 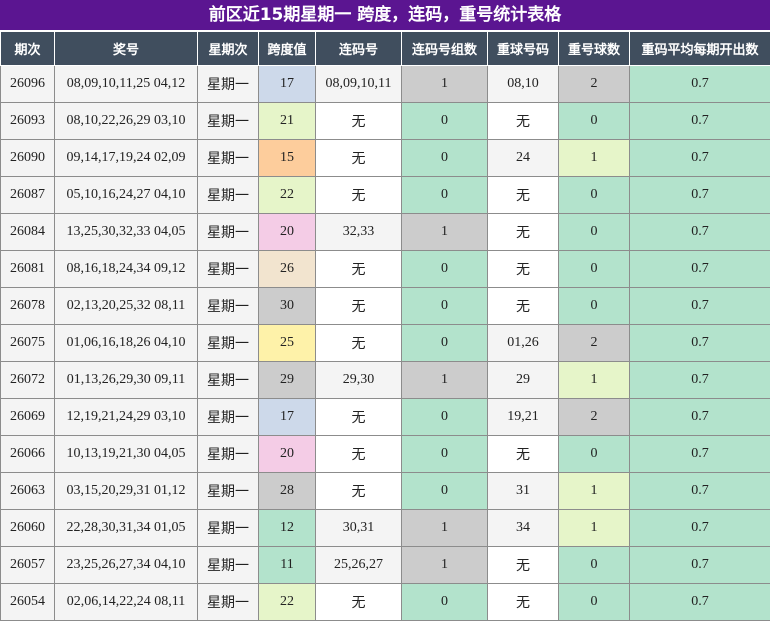 I want to click on table-row: 2608705,10,16,24,27 04,10星期一22无0无00.7, so click(x=385, y=195).